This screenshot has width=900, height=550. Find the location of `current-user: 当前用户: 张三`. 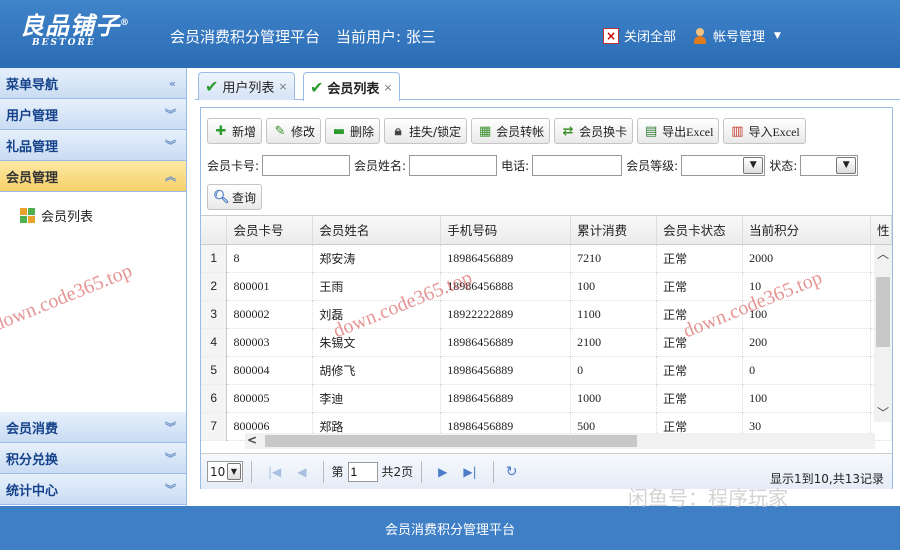

current-user: 当前用户: 张三 is located at coordinates (386, 37).